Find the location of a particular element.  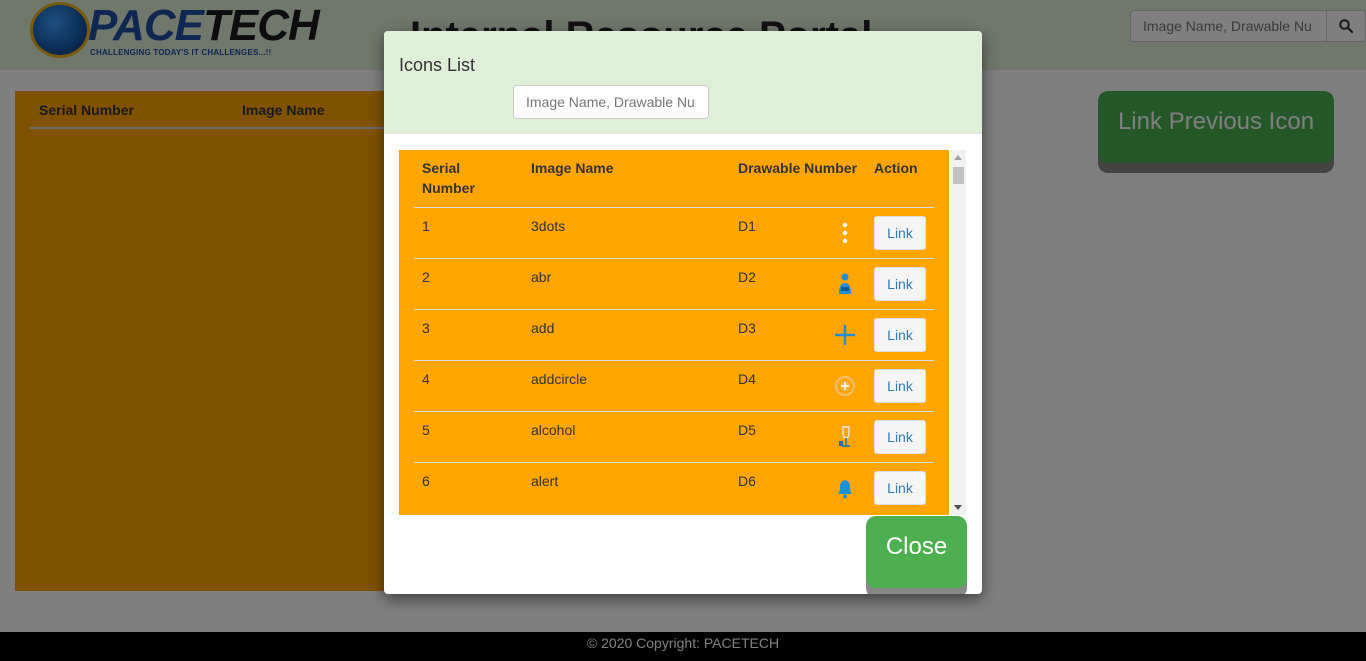

drawable-number: D4 is located at coordinates (747, 379).